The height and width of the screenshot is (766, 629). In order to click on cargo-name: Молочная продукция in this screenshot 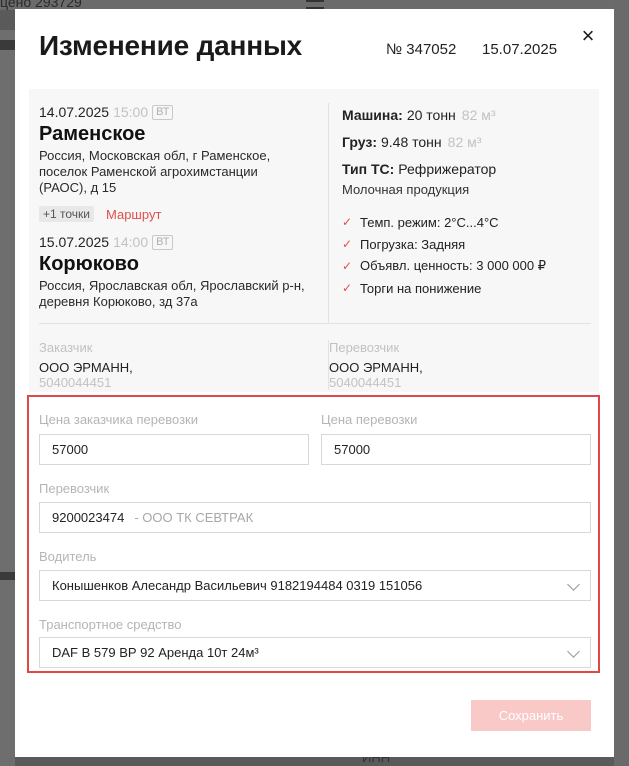, I will do `click(406, 189)`.